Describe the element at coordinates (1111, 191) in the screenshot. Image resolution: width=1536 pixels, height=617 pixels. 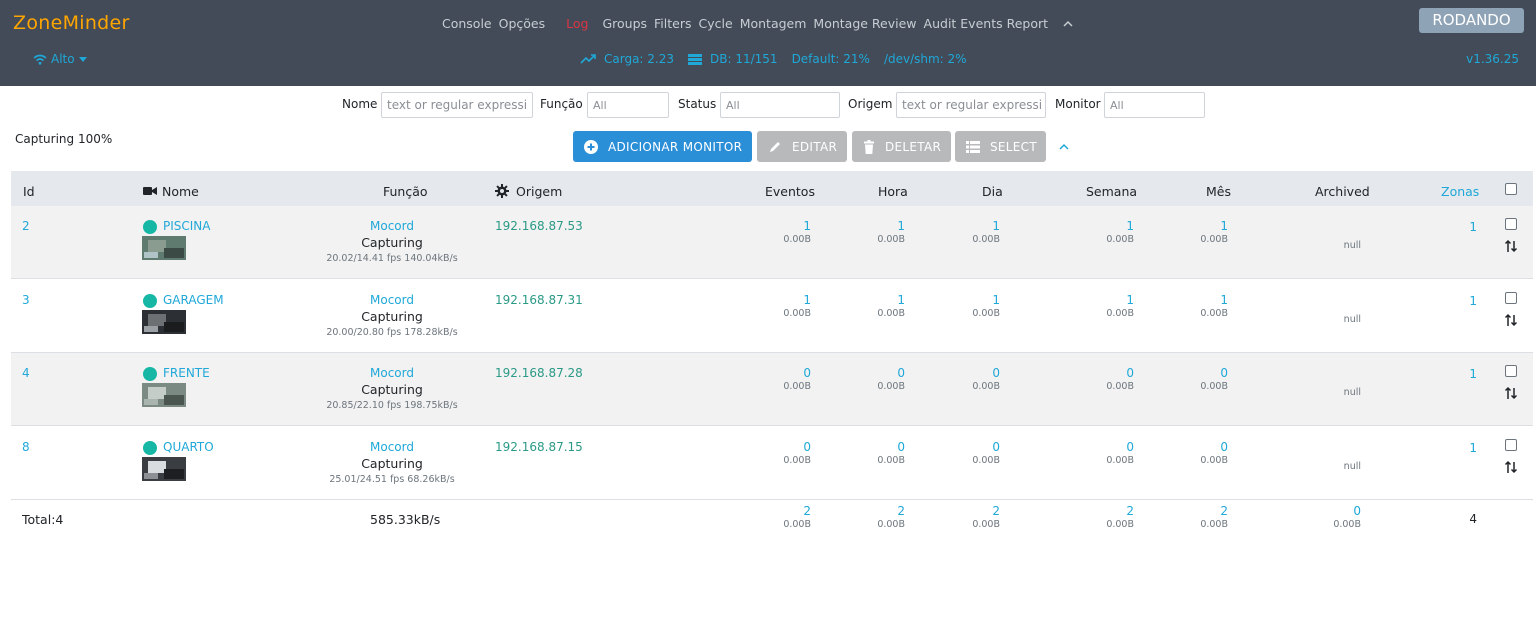
I see `col-week: Semana` at that location.